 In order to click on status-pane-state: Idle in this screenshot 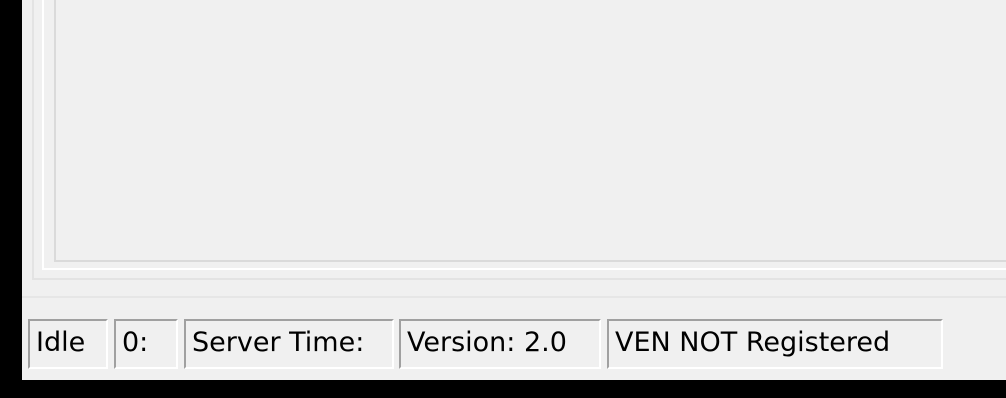, I will do `click(68, 344)`.